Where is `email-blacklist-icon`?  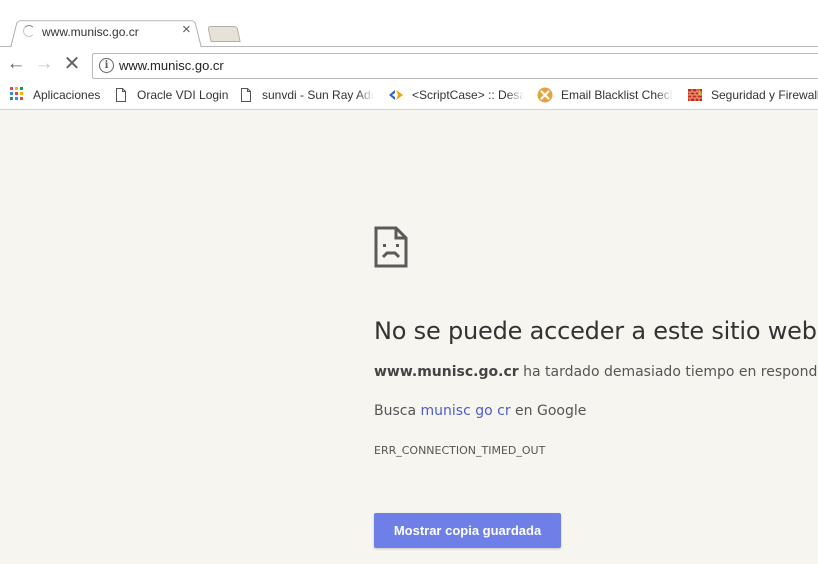
email-blacklist-icon is located at coordinates (545, 95).